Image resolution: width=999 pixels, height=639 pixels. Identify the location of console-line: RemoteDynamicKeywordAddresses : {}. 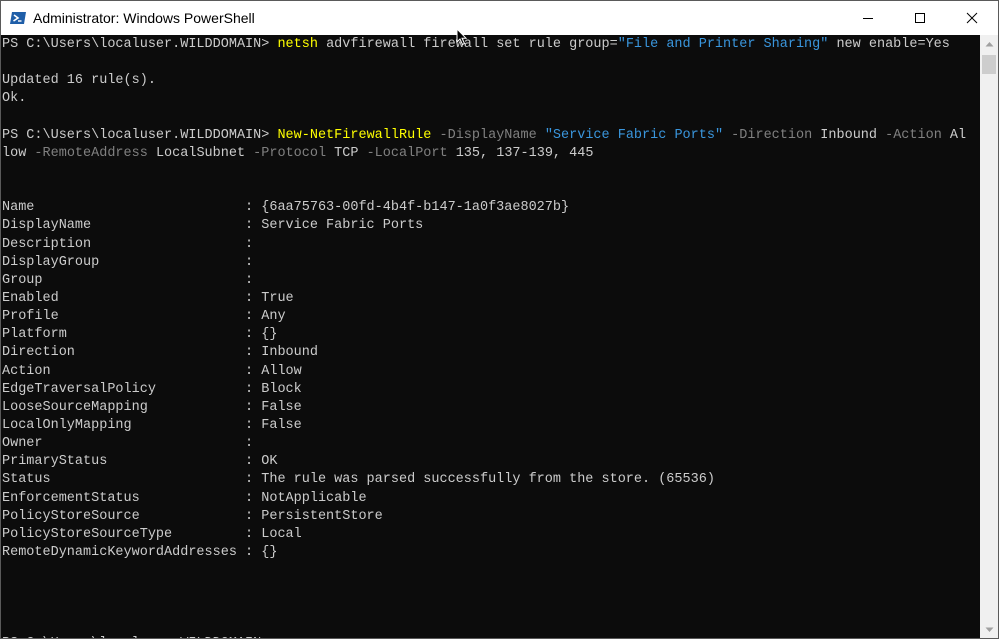
(484, 553).